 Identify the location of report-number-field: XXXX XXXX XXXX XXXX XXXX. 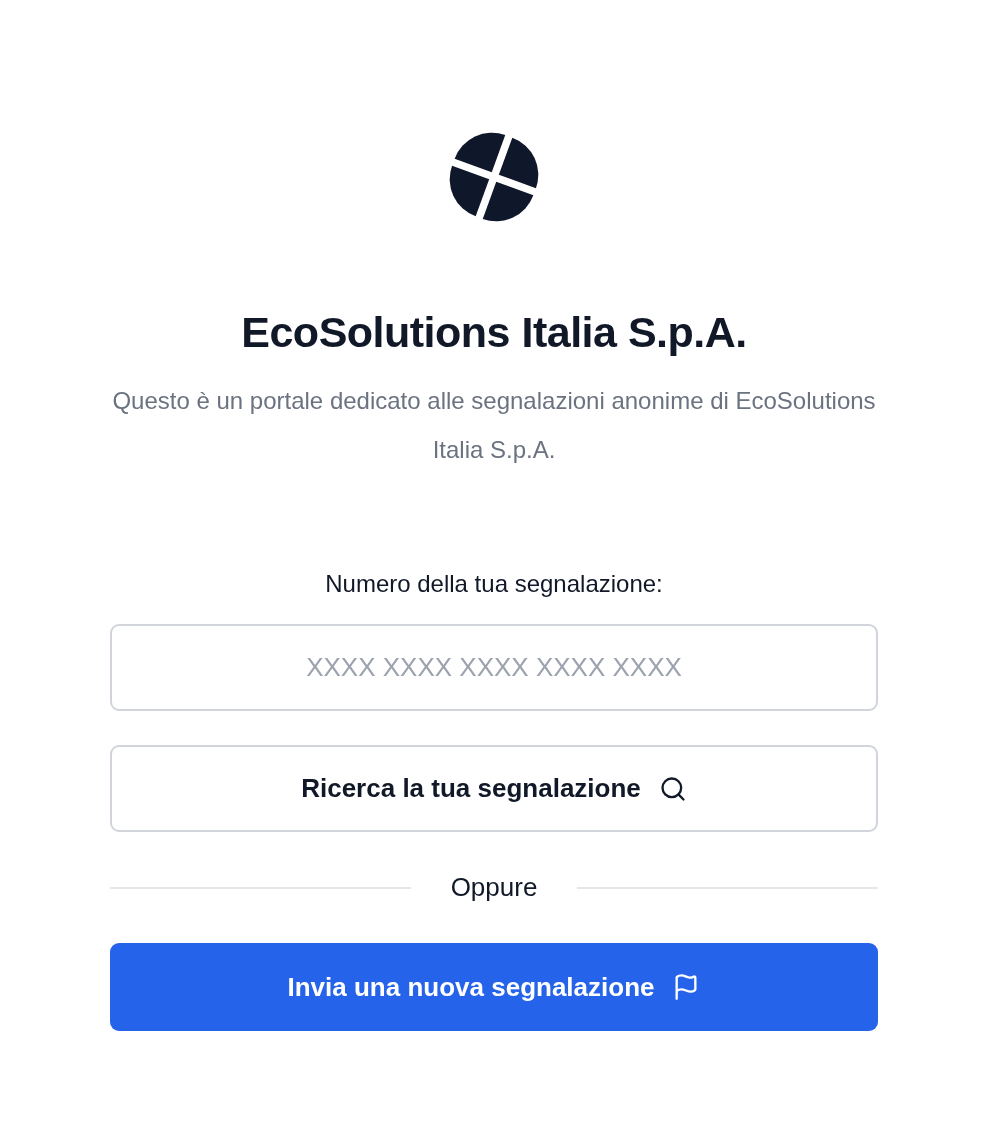
(494, 667).